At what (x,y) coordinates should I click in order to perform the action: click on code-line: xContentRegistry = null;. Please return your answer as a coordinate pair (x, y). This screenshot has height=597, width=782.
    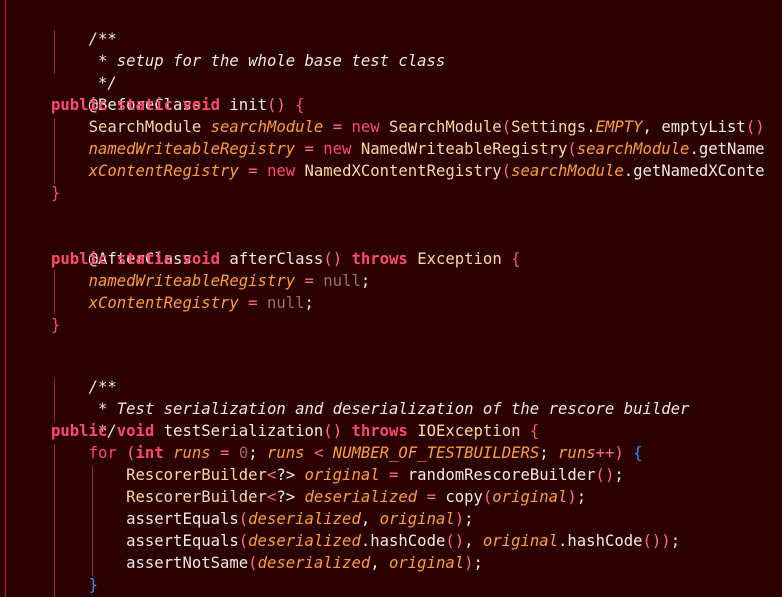
    Looking at the image, I should click on (182, 303).